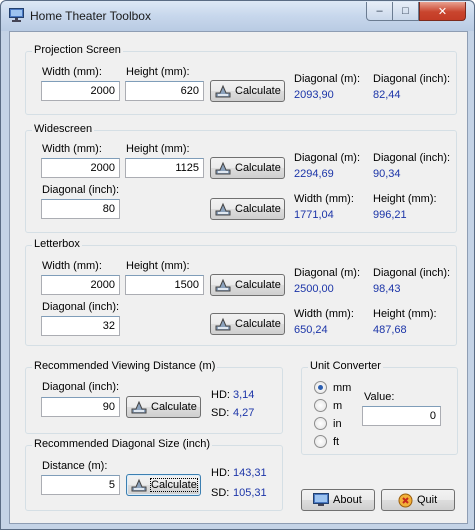 The image size is (475, 530). What do you see at coordinates (328, 423) in the screenshot?
I see `unit-radio-in: in` at bounding box center [328, 423].